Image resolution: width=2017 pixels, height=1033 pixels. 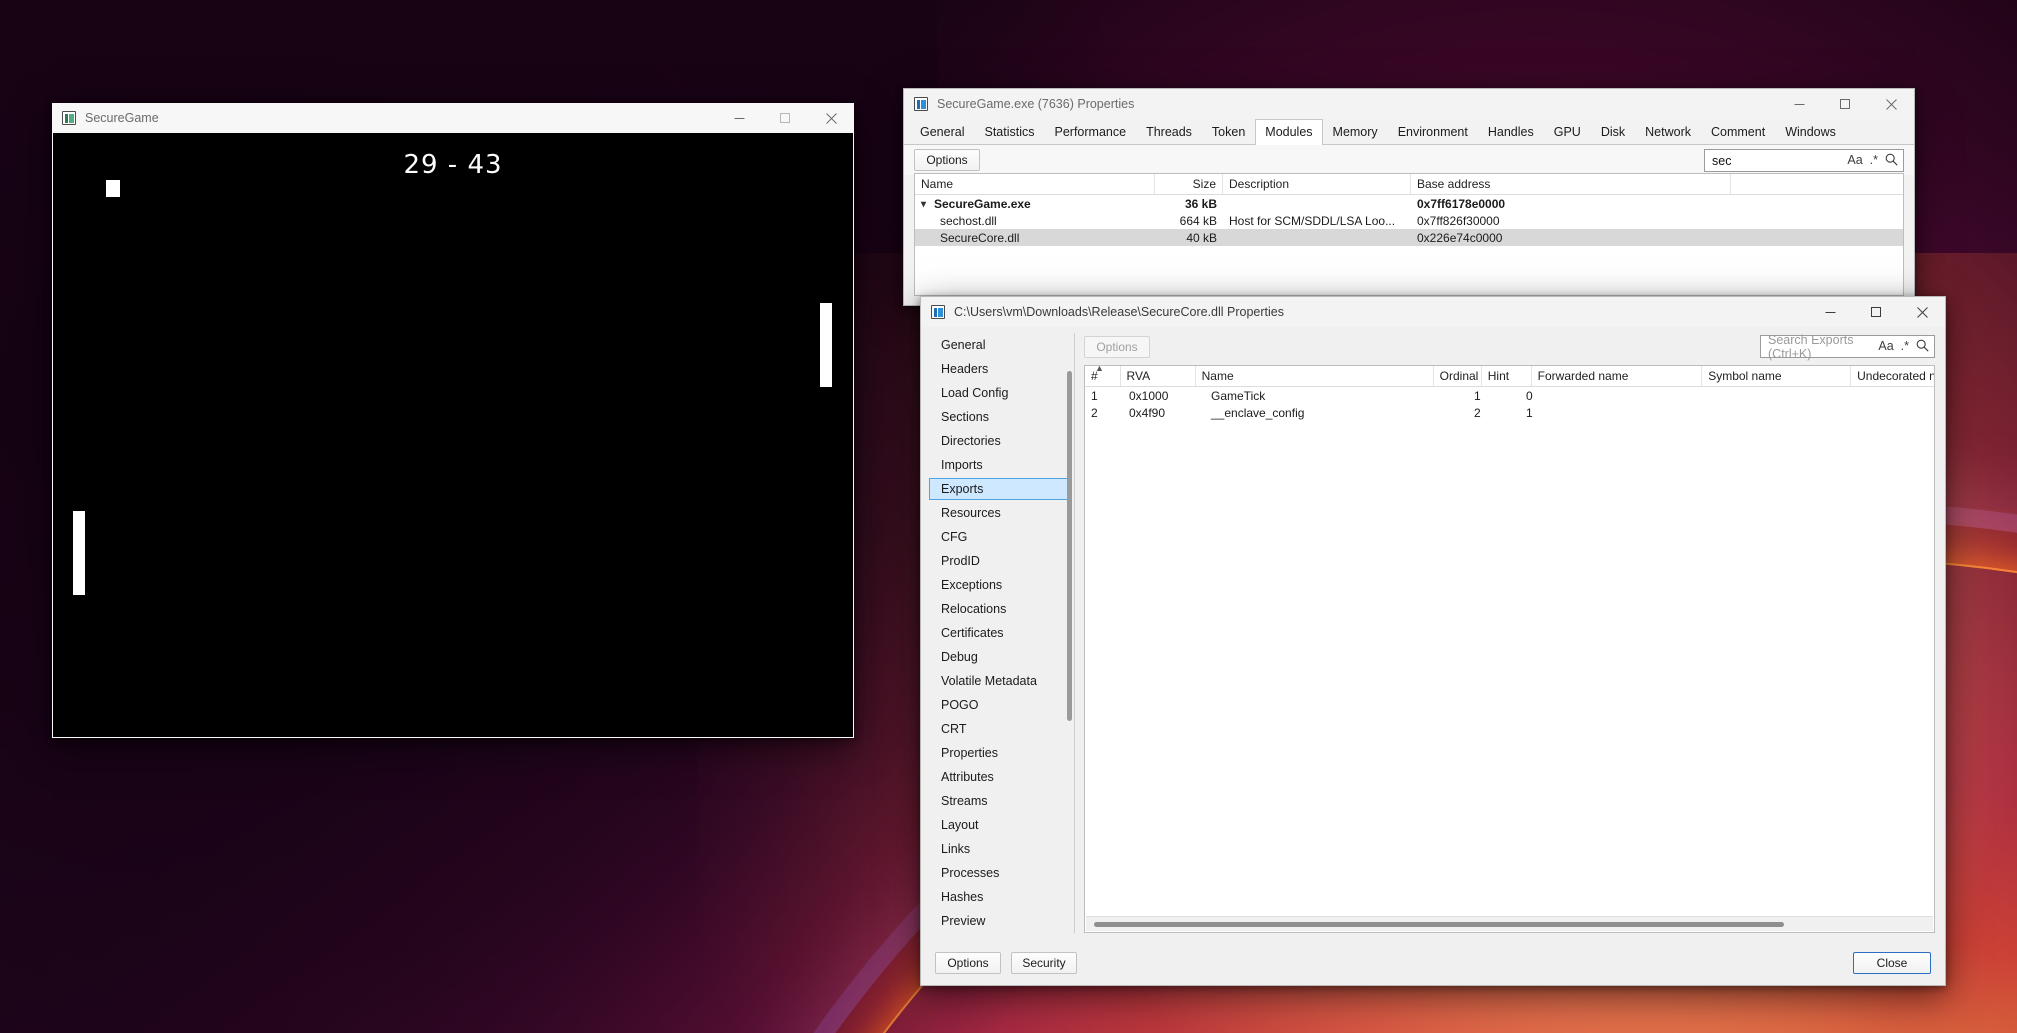 I want to click on sidebar-item-exports: Exports, so click(x=999, y=489).